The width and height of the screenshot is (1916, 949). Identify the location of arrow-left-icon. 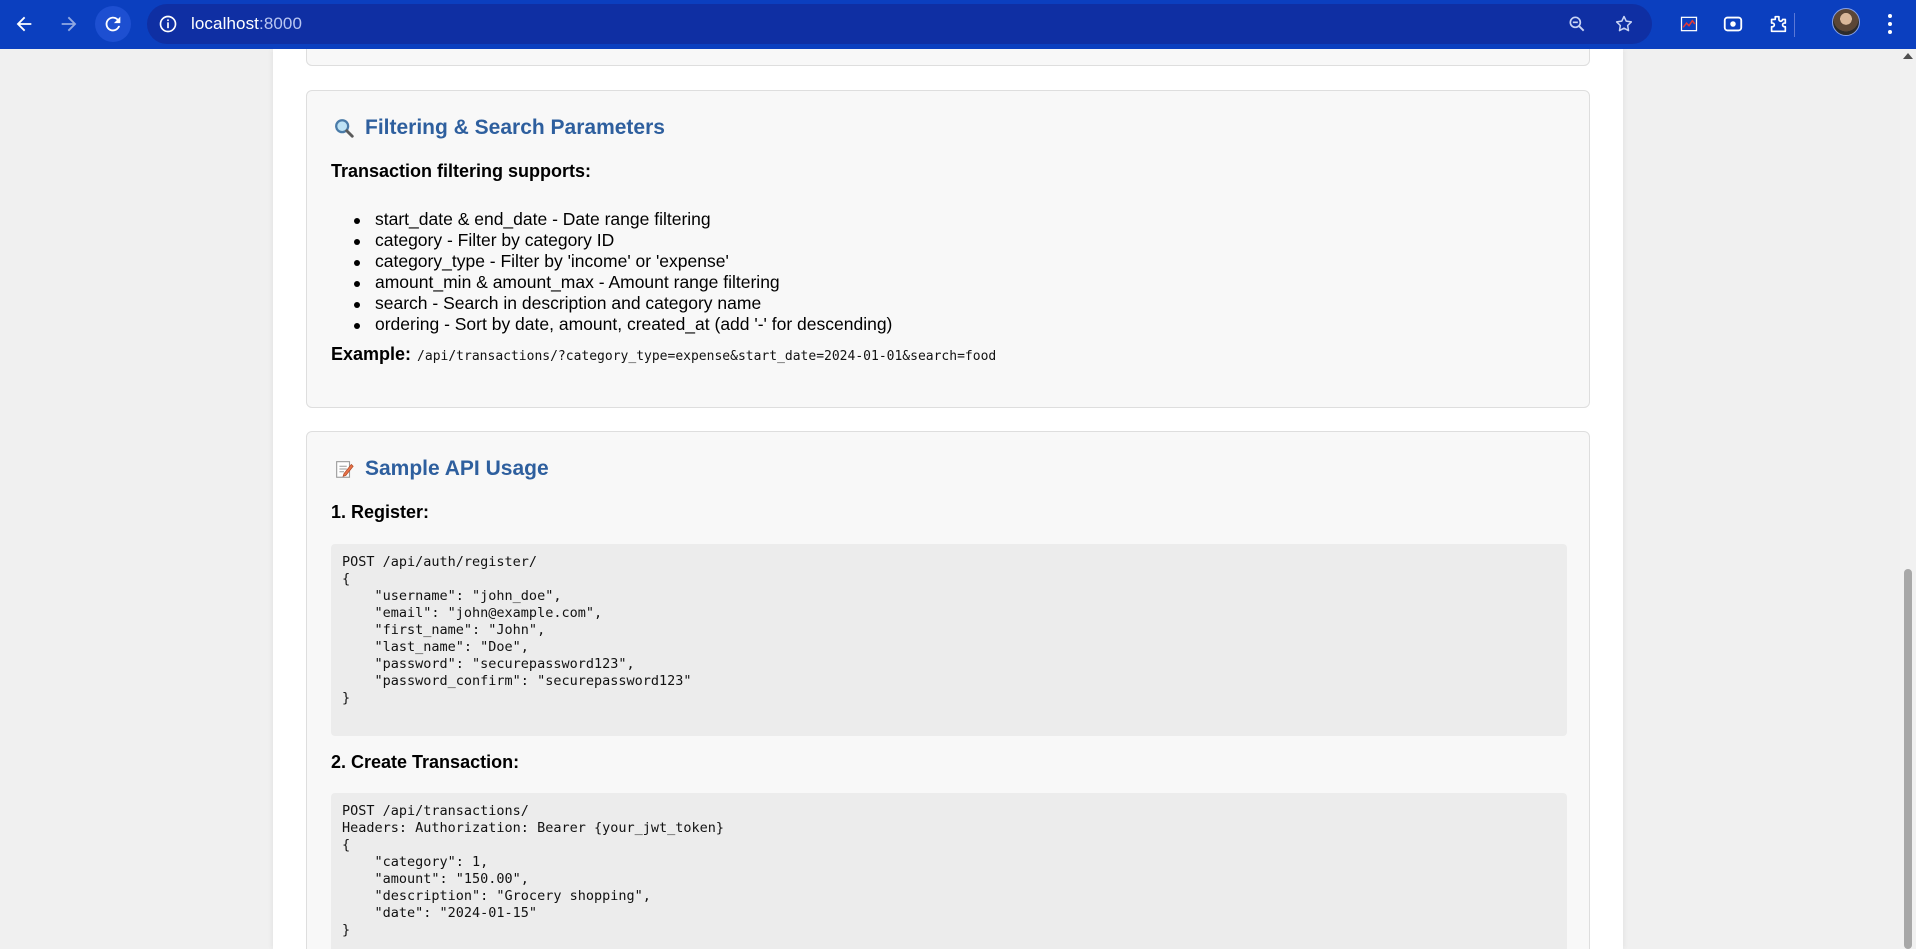
(24, 24).